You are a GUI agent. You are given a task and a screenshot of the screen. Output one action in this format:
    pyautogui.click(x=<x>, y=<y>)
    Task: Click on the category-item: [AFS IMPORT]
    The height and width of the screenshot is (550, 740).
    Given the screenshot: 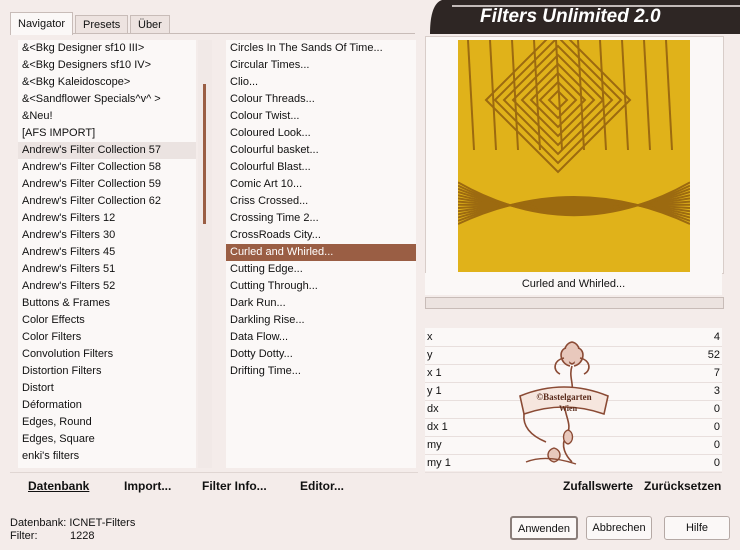 What is the action you would take?
    pyautogui.click(x=107, y=133)
    